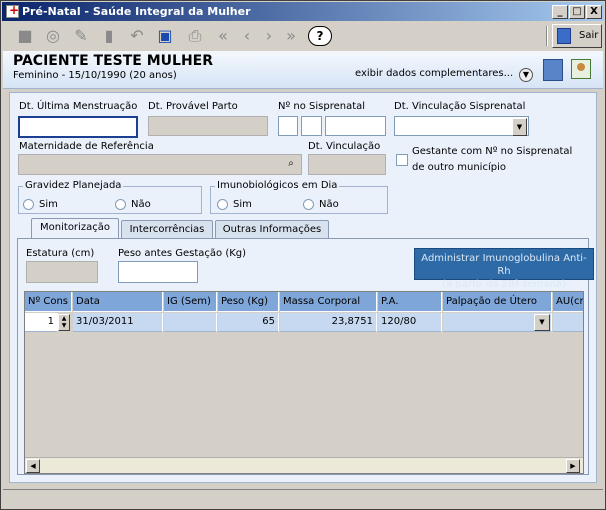  I want to click on col-data: Data, so click(118, 302).